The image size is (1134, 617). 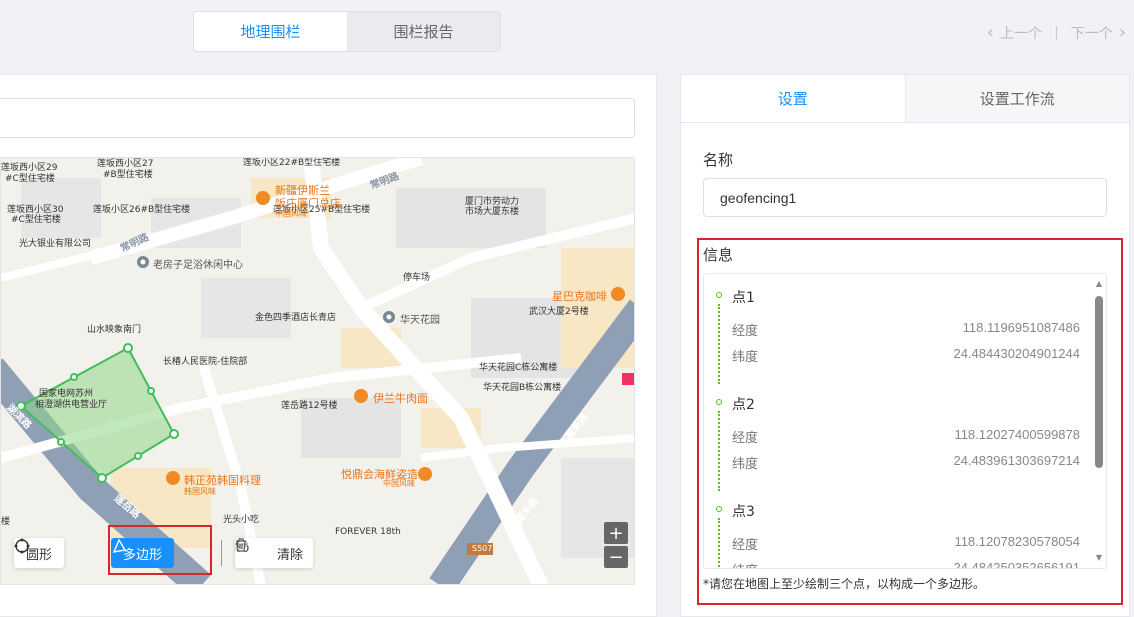 I want to click on points-scrollbar: ▲ ▼, so click(x=1099, y=421).